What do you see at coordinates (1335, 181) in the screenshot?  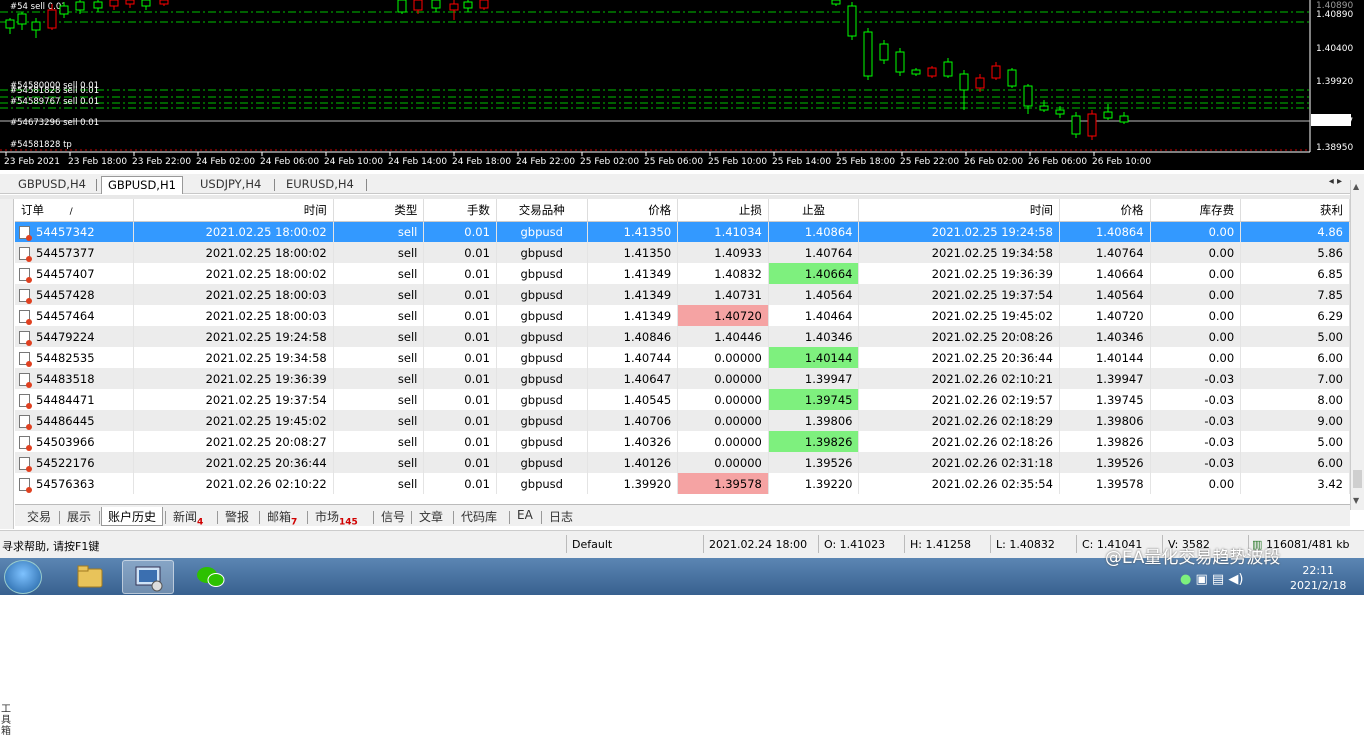 I see `tab-scroll-arrows-icon: ◂ ▸` at bounding box center [1335, 181].